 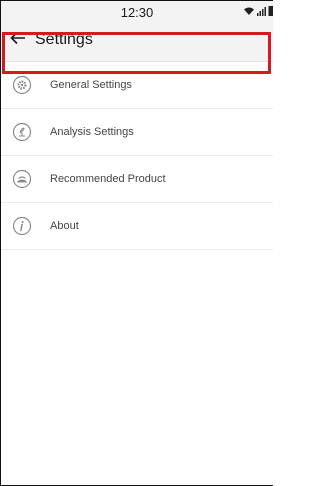 I want to click on menu-item-about: About, so click(x=137, y=226).